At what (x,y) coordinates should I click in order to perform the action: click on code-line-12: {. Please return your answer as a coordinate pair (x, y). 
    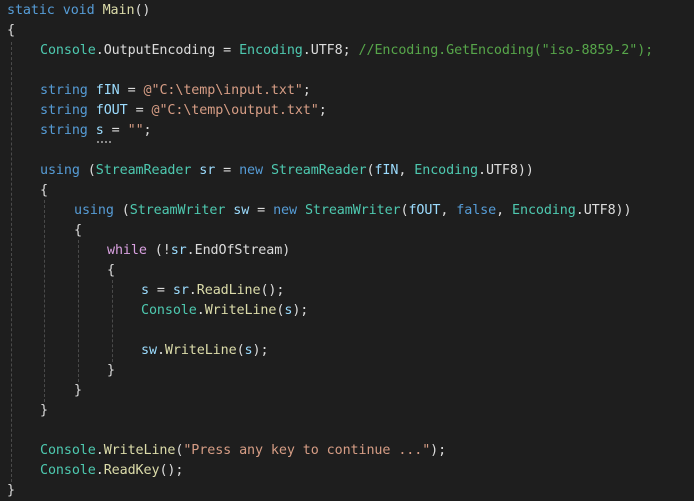
    Looking at the image, I should click on (78, 231).